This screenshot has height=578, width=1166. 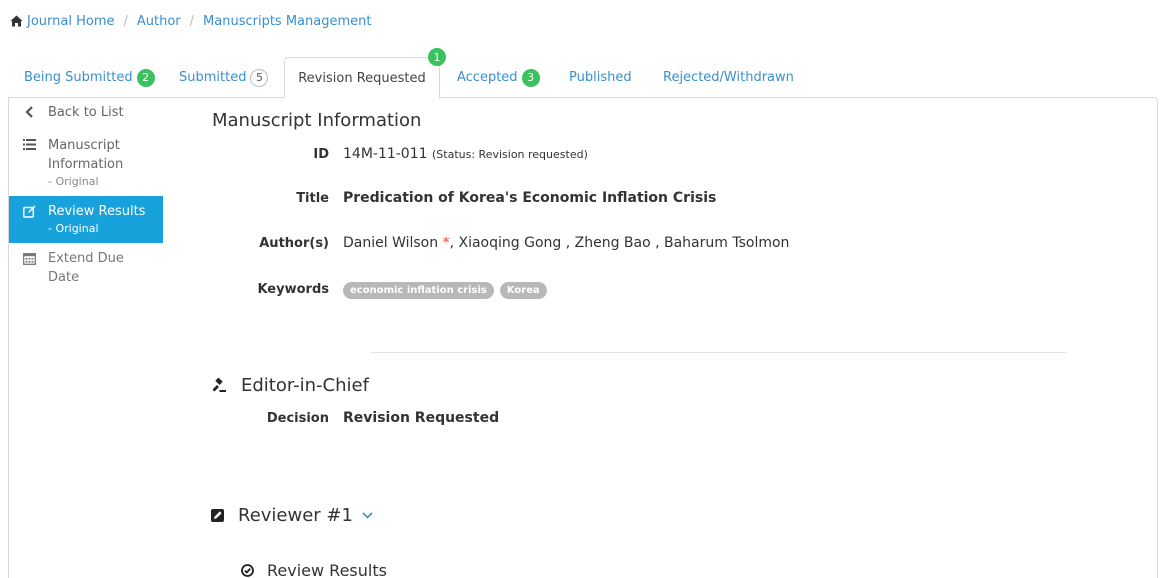 I want to click on edit-icon, so click(x=29, y=210).